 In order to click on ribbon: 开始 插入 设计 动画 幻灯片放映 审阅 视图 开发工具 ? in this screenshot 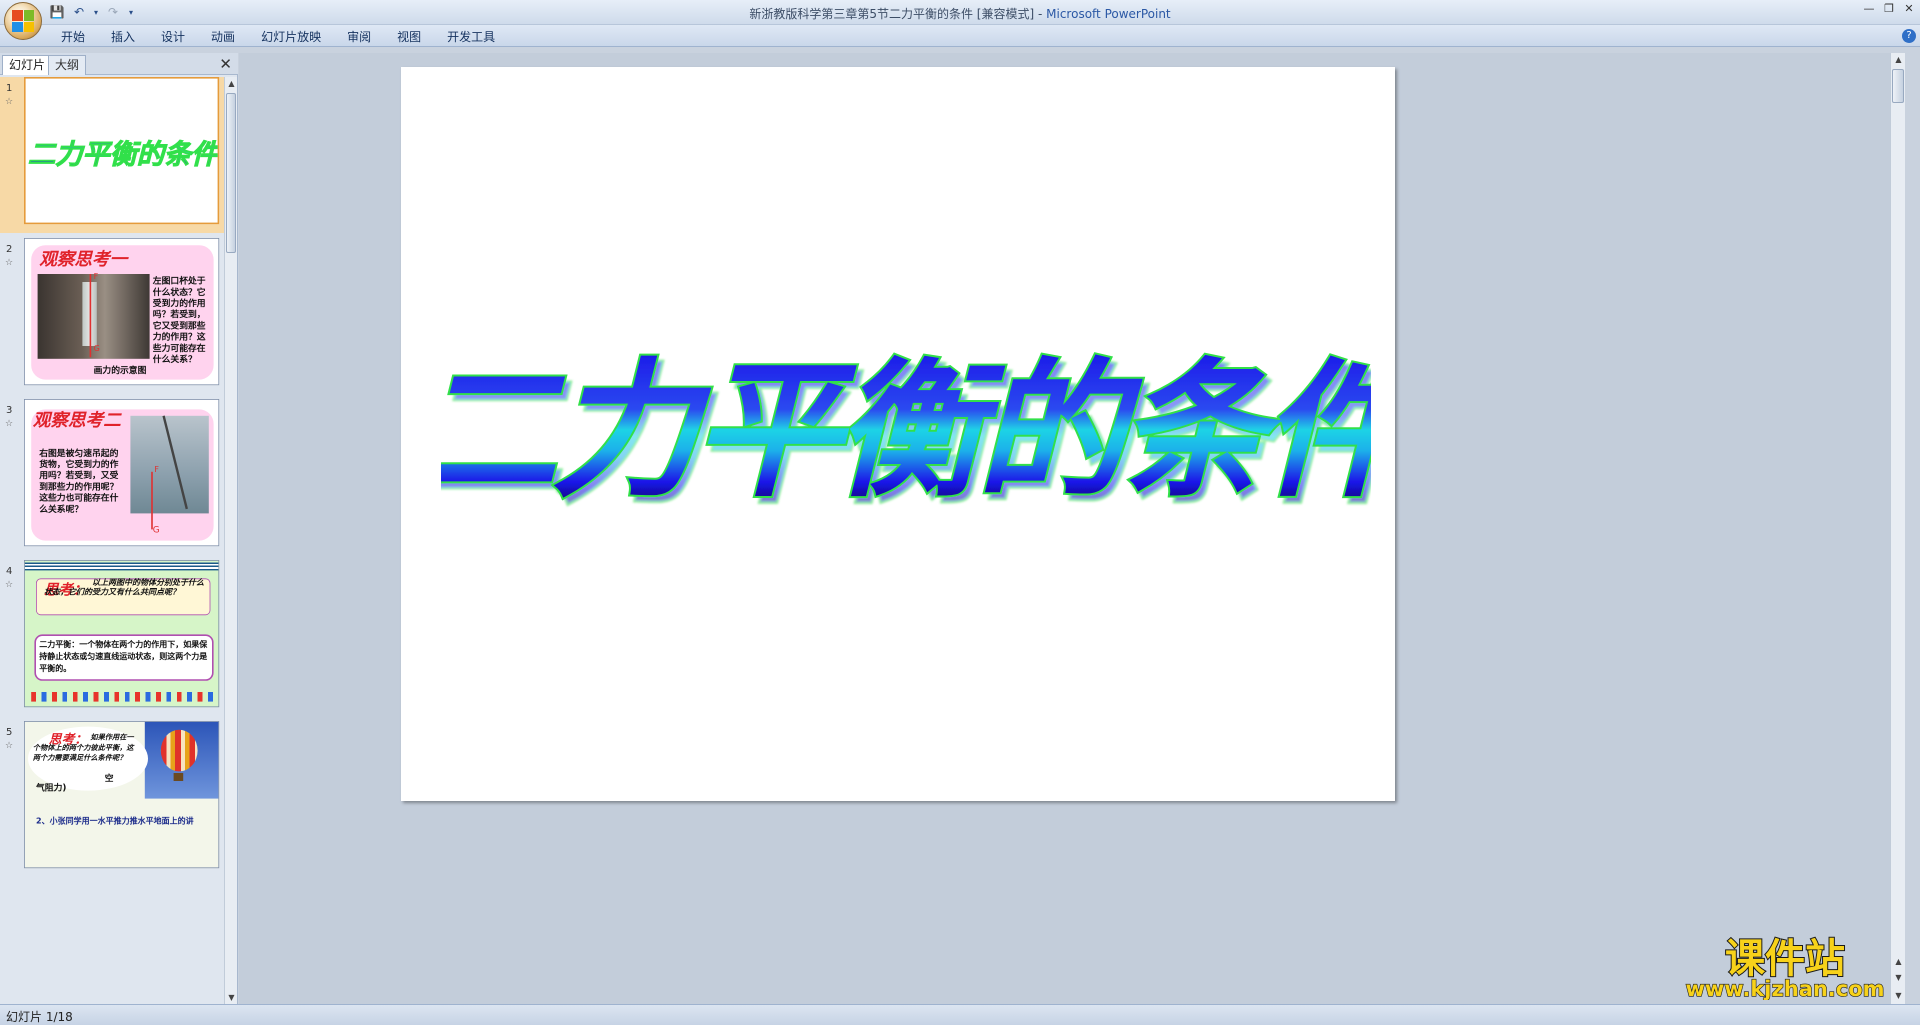, I will do `click(960, 36)`.